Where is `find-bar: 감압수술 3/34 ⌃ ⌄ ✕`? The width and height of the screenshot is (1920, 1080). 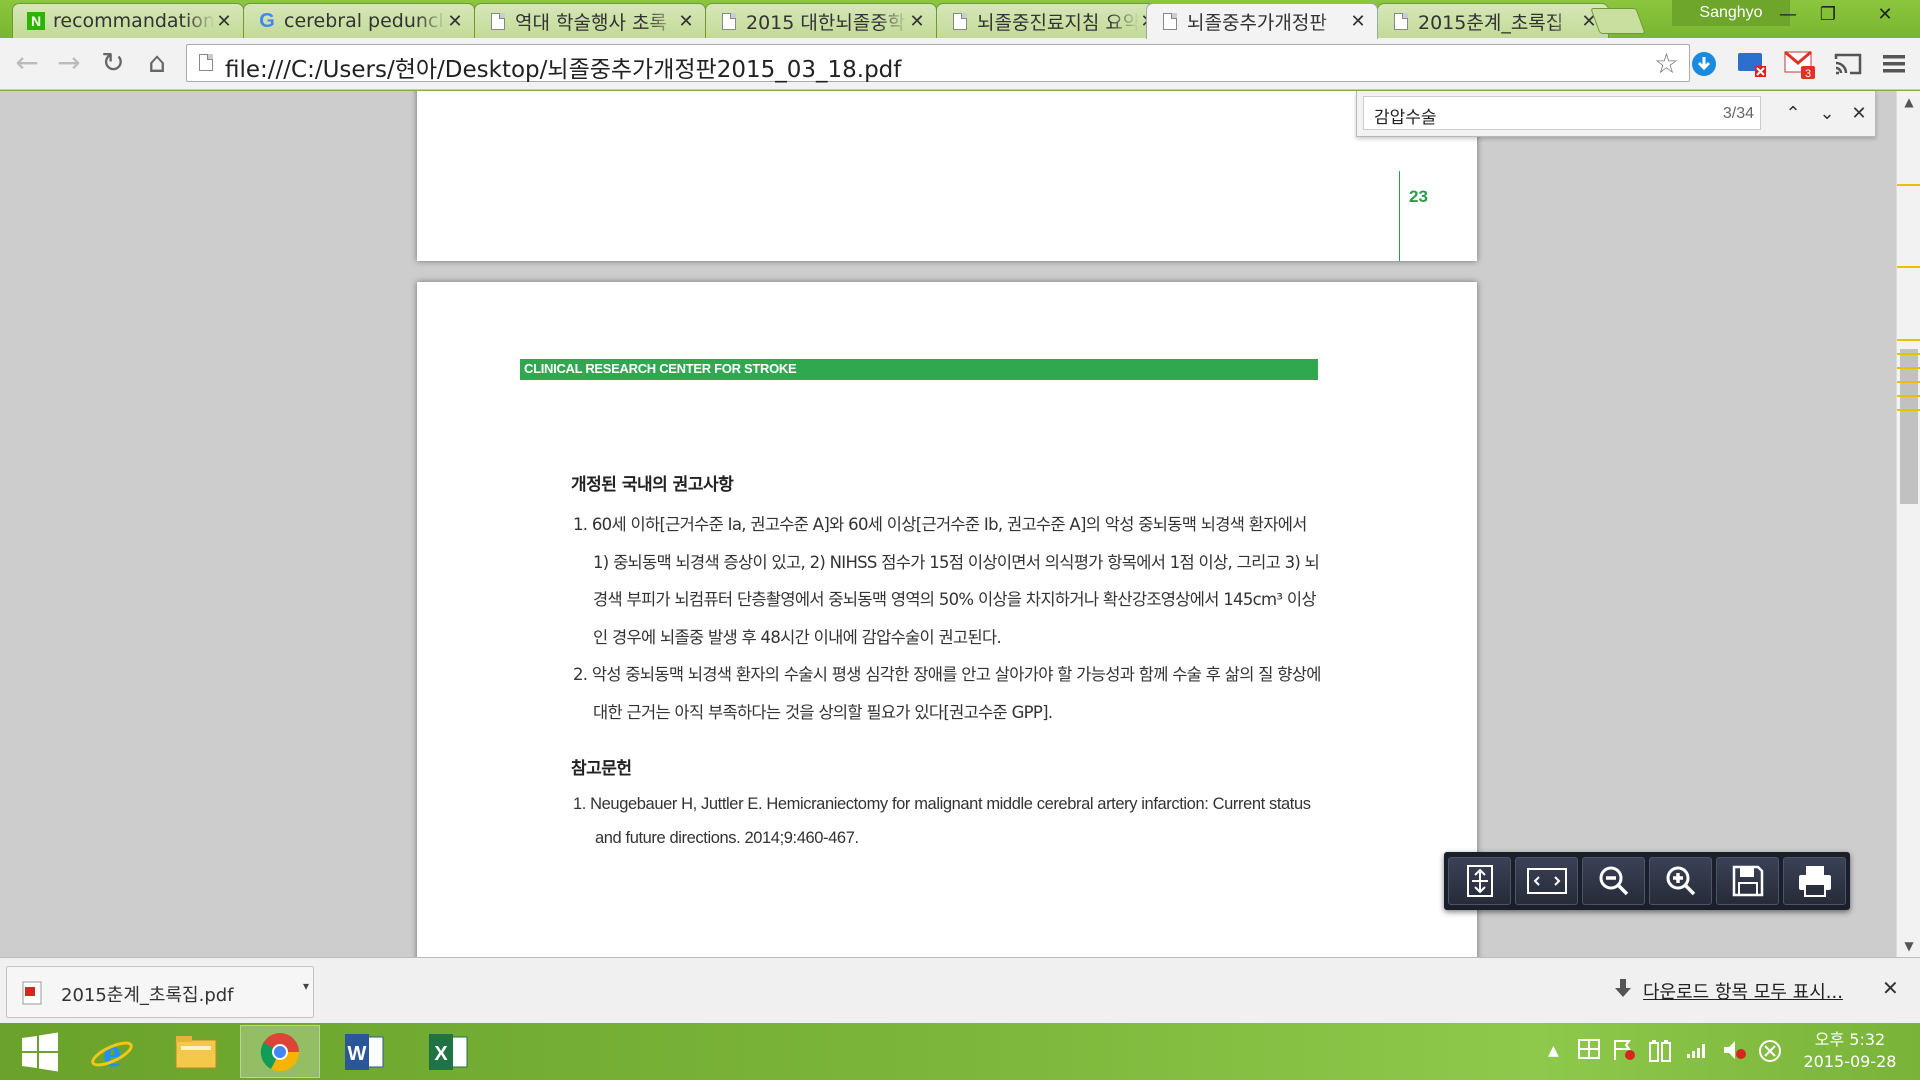 find-bar: 감압수술 3/34 ⌃ ⌄ ✕ is located at coordinates (1616, 114).